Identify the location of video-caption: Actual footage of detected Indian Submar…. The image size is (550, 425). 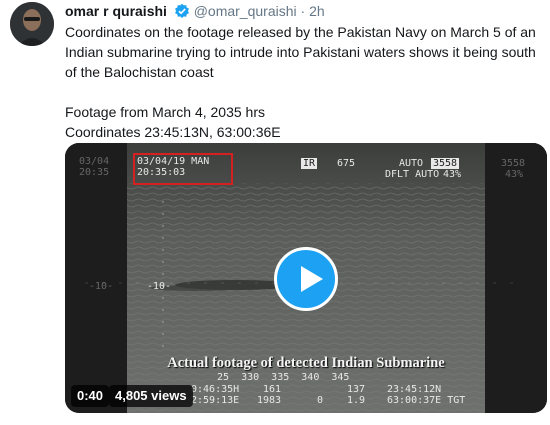
(306, 363).